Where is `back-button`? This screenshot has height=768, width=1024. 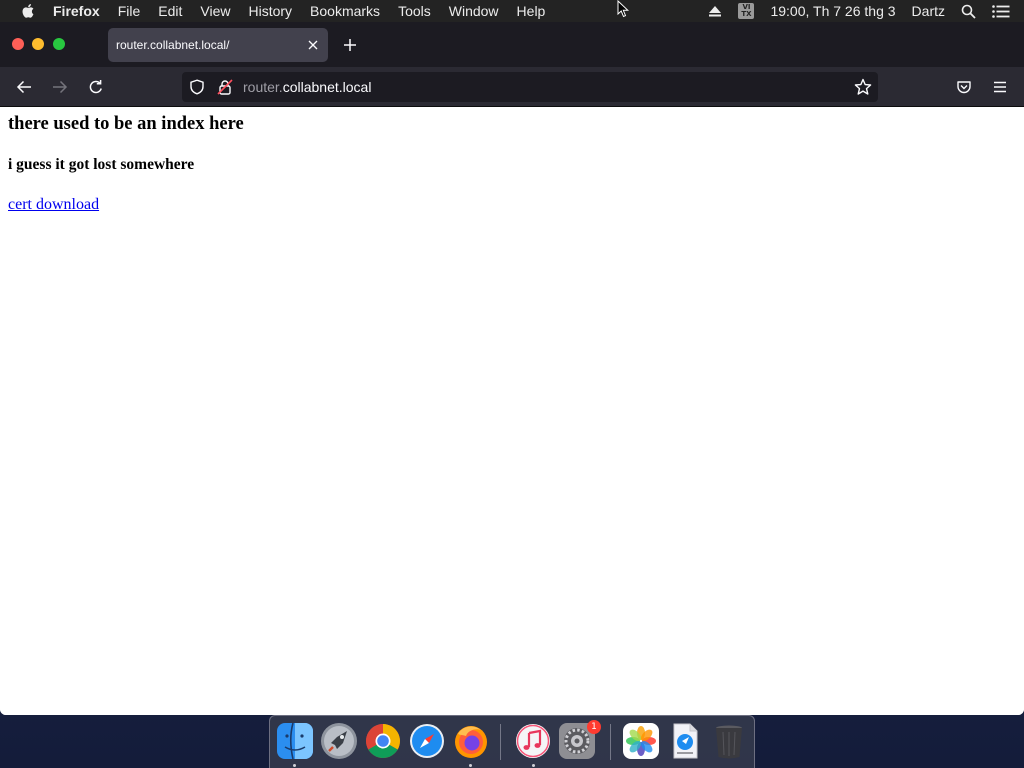
back-button is located at coordinates (24, 87).